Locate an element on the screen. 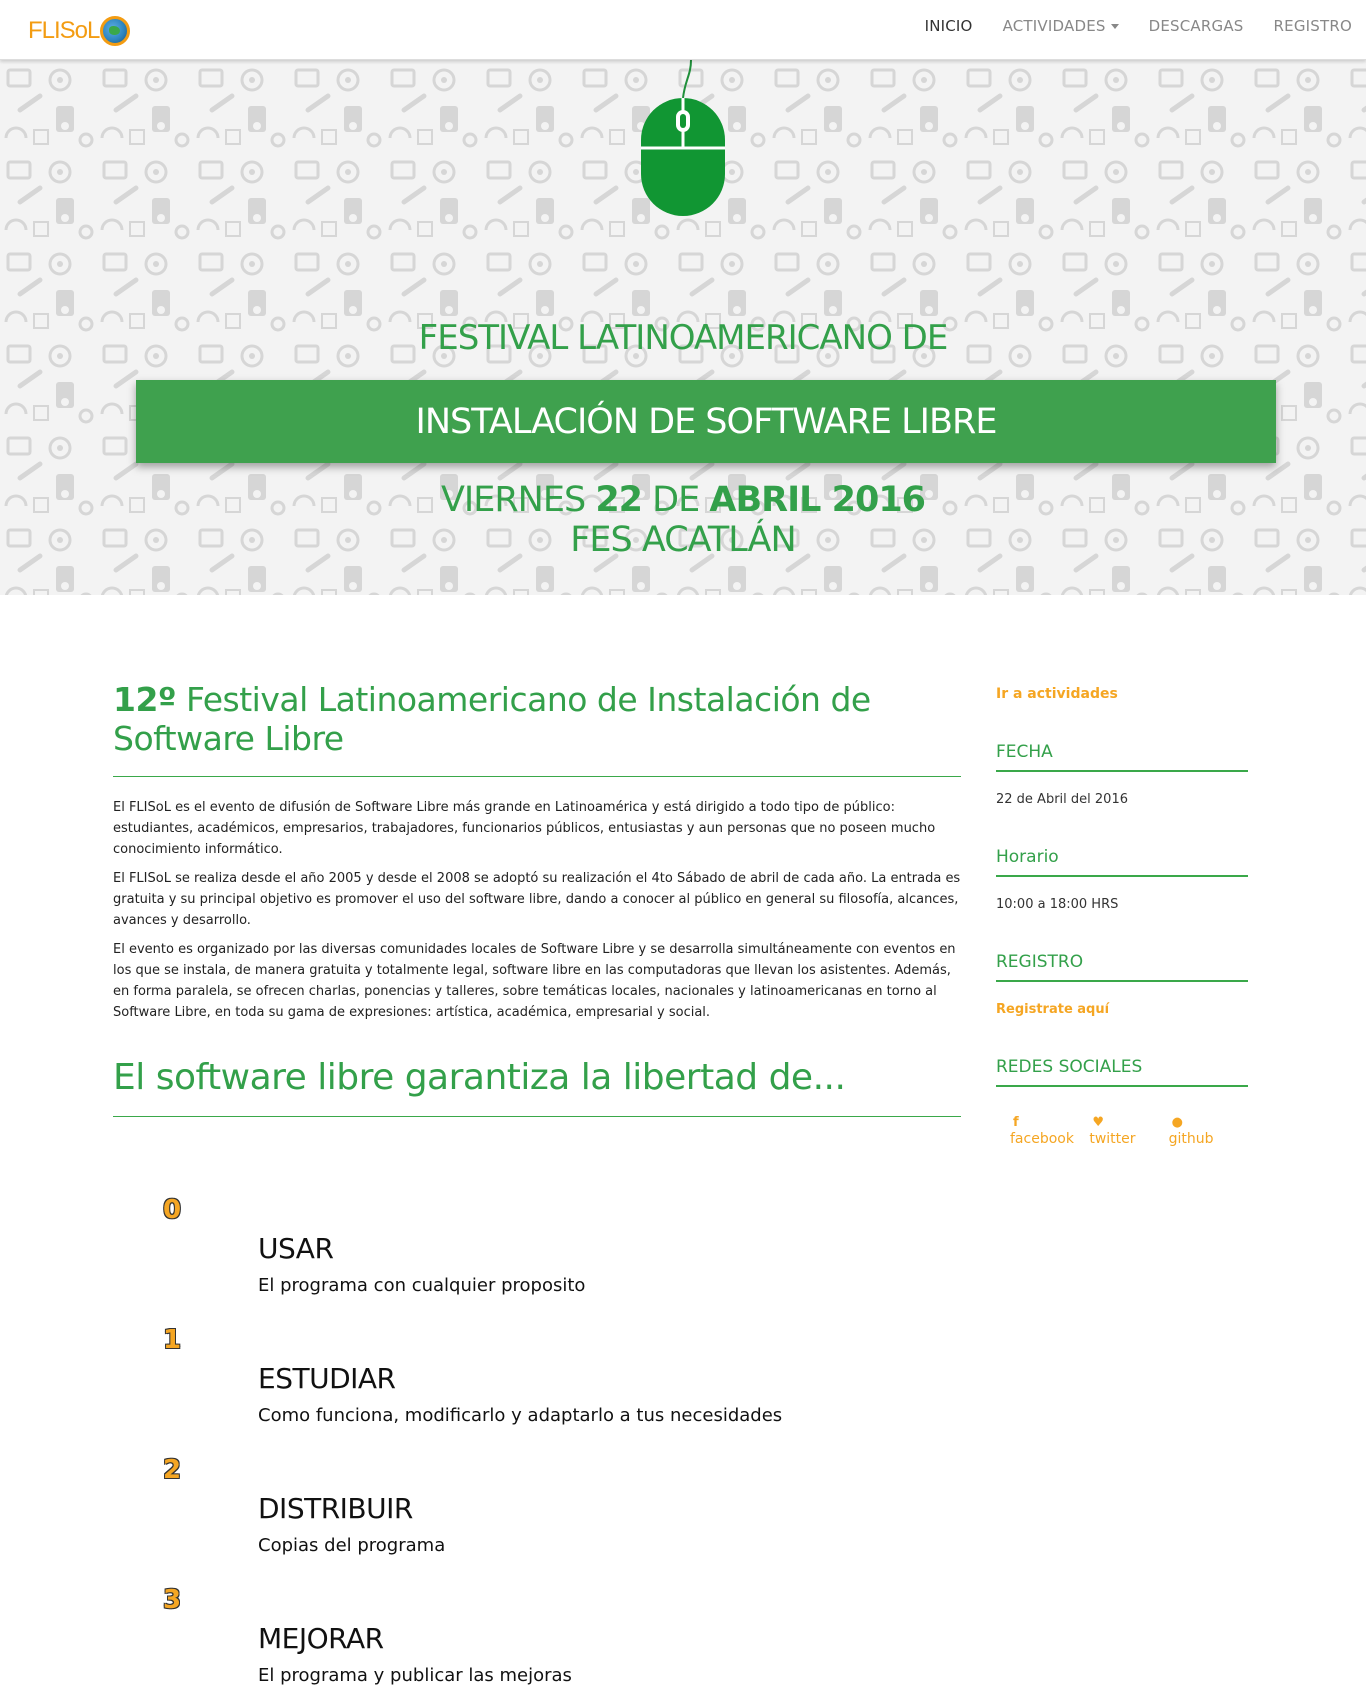 The width and height of the screenshot is (1366, 1701). github-icon: ● is located at coordinates (1177, 1122).